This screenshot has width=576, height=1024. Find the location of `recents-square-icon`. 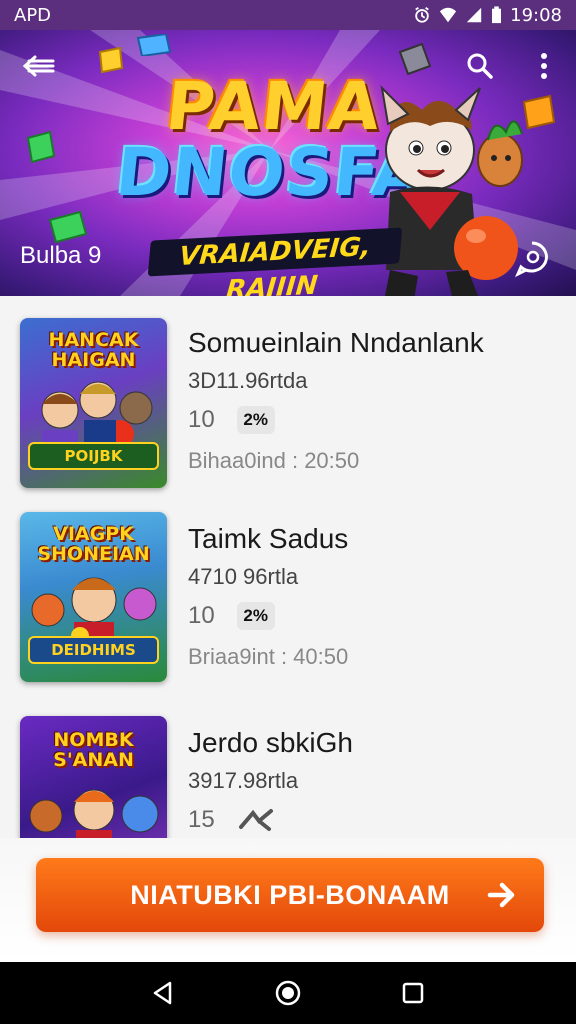

recents-square-icon is located at coordinates (413, 993).